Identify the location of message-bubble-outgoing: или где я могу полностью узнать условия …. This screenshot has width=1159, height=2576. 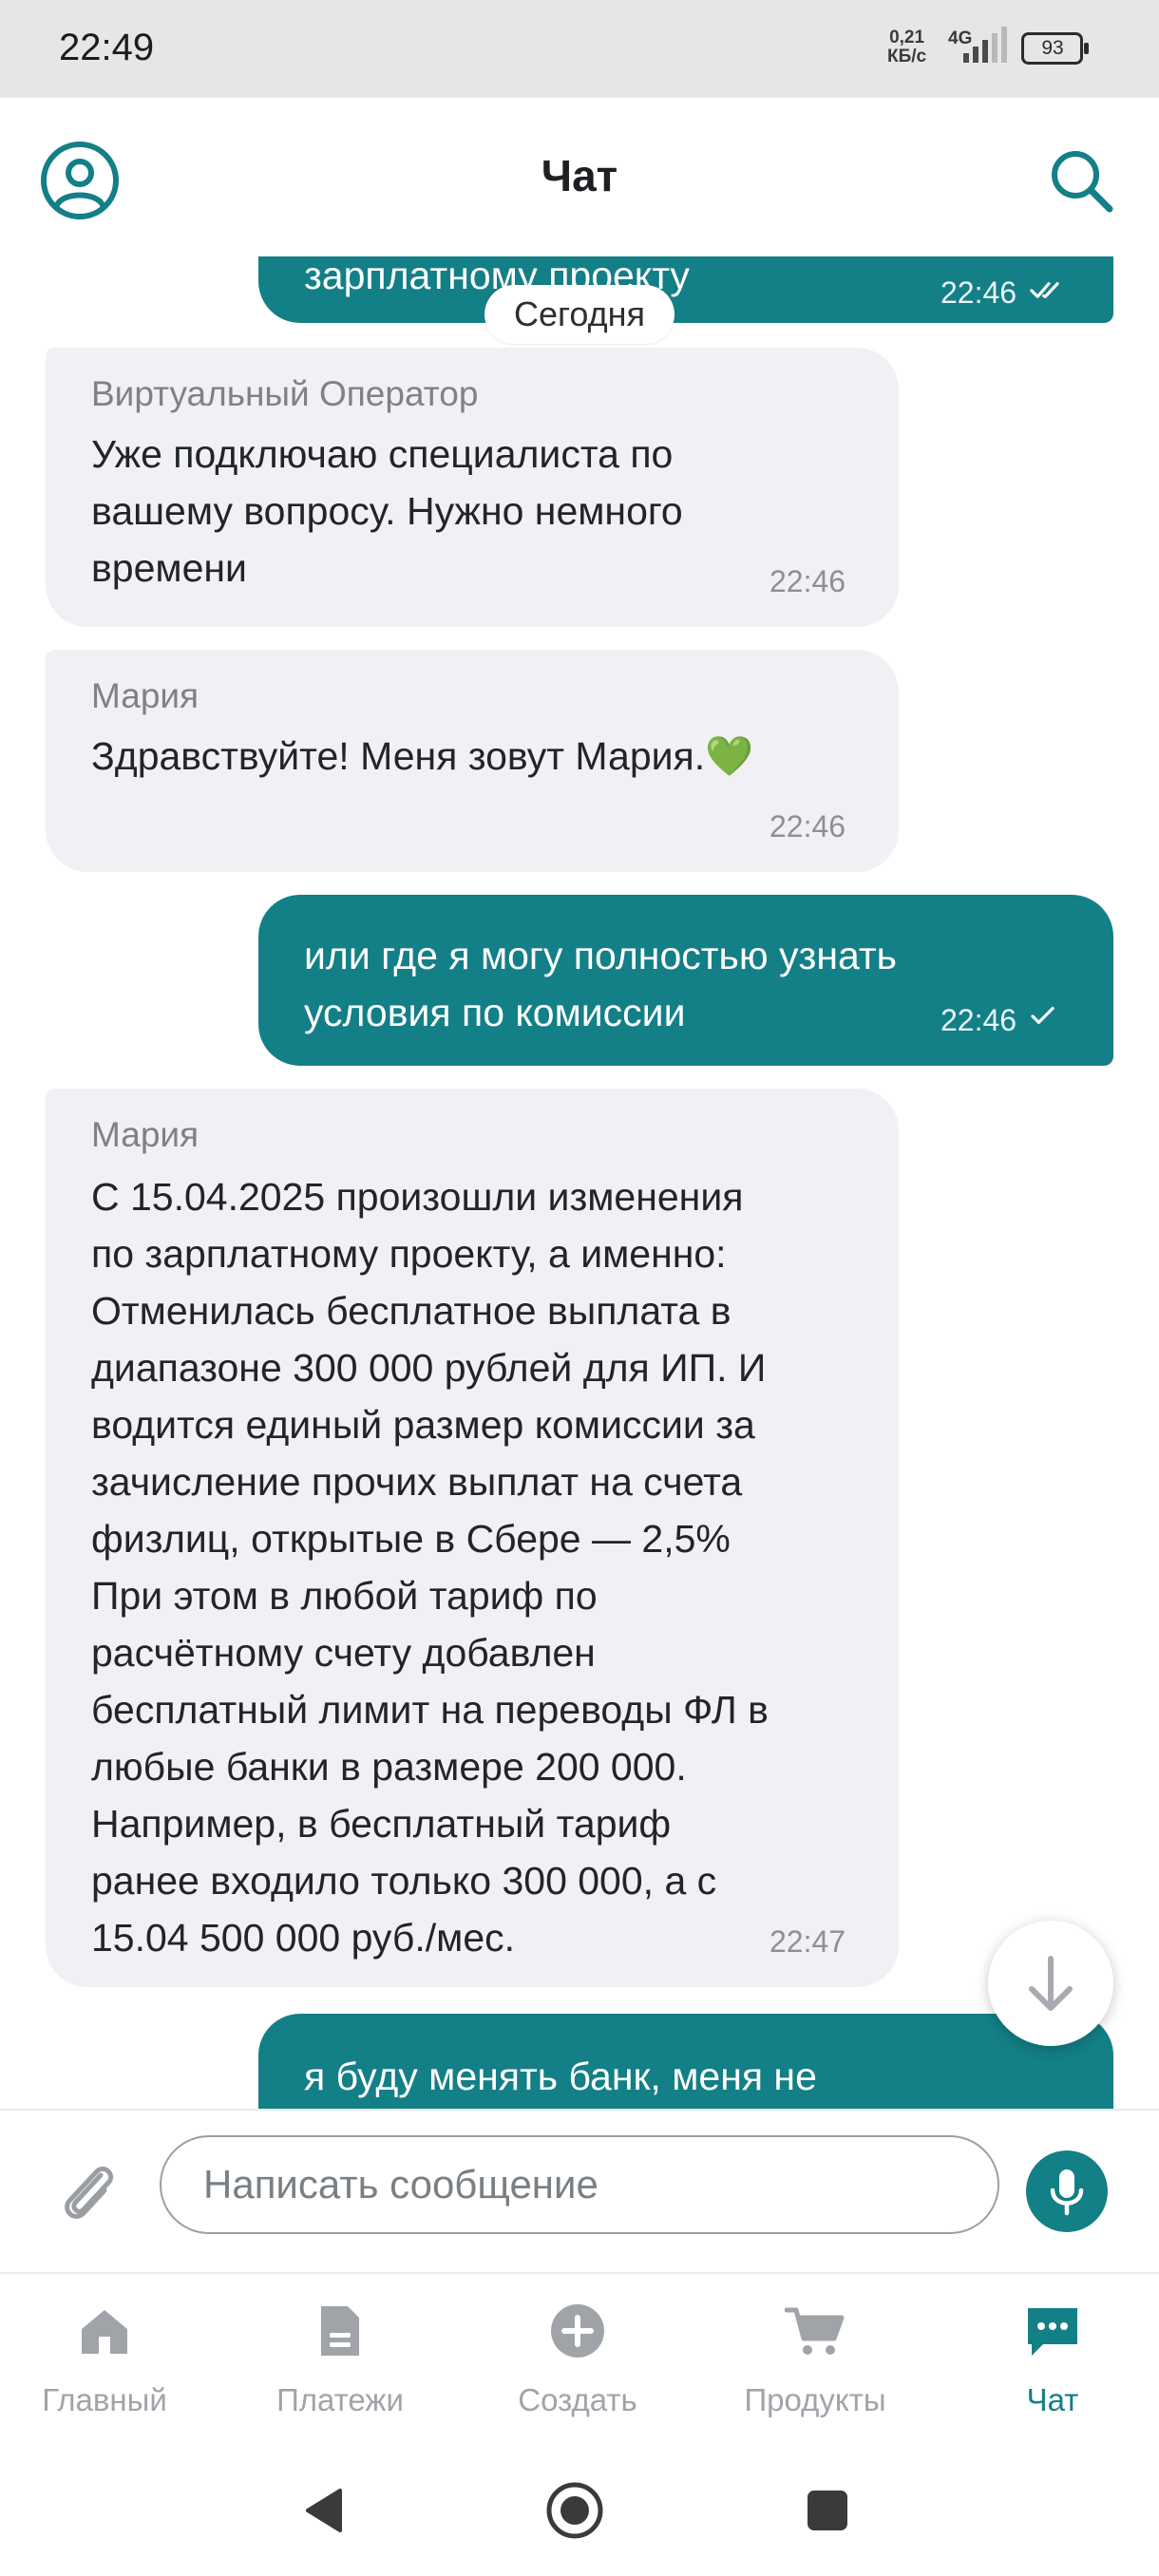
(685, 980).